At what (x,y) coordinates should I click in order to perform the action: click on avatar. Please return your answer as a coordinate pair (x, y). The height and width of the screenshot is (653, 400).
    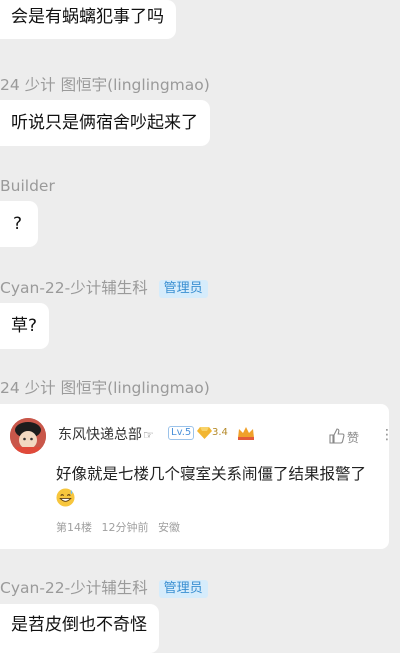
    Looking at the image, I should click on (28, 436).